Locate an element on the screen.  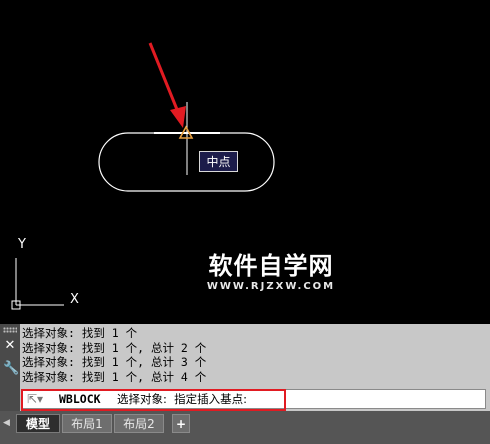
command-panel-side-bar: ✕ 🔧 is located at coordinates (10, 367).